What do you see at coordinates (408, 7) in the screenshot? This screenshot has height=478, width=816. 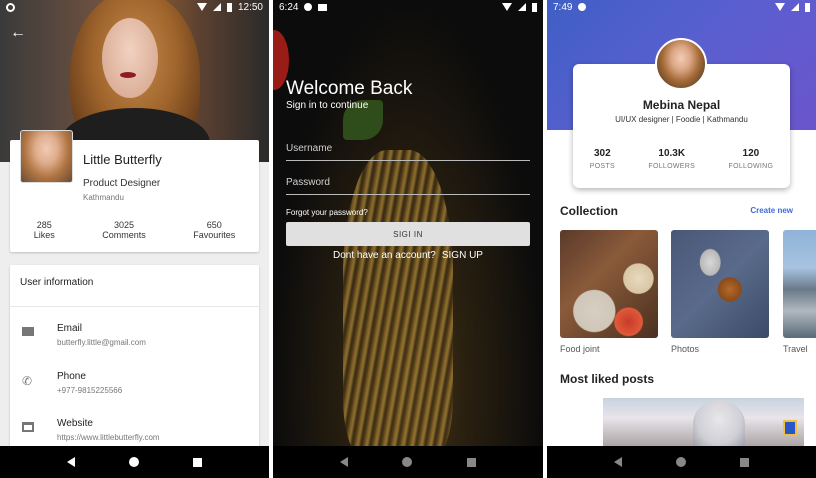 I see `status-bar: 6:24` at bounding box center [408, 7].